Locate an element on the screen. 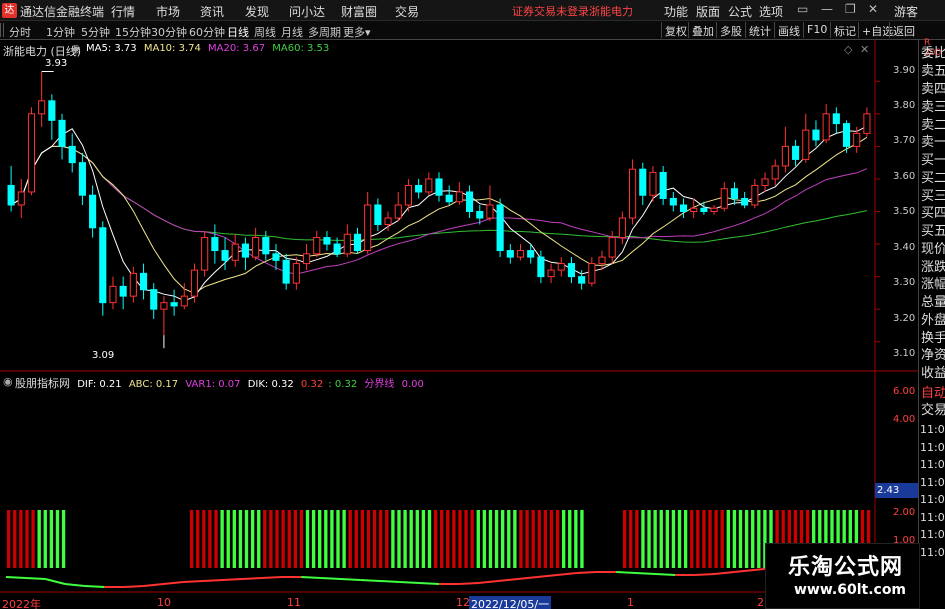 This screenshot has width=945, height=609. boundary-value: 0.00 is located at coordinates (412, 384).